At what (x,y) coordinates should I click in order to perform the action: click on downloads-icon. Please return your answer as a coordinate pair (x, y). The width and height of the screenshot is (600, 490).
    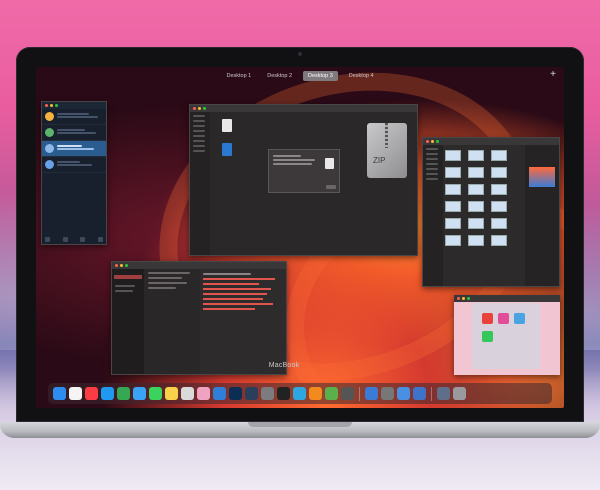
    Looking at the image, I should click on (419, 393).